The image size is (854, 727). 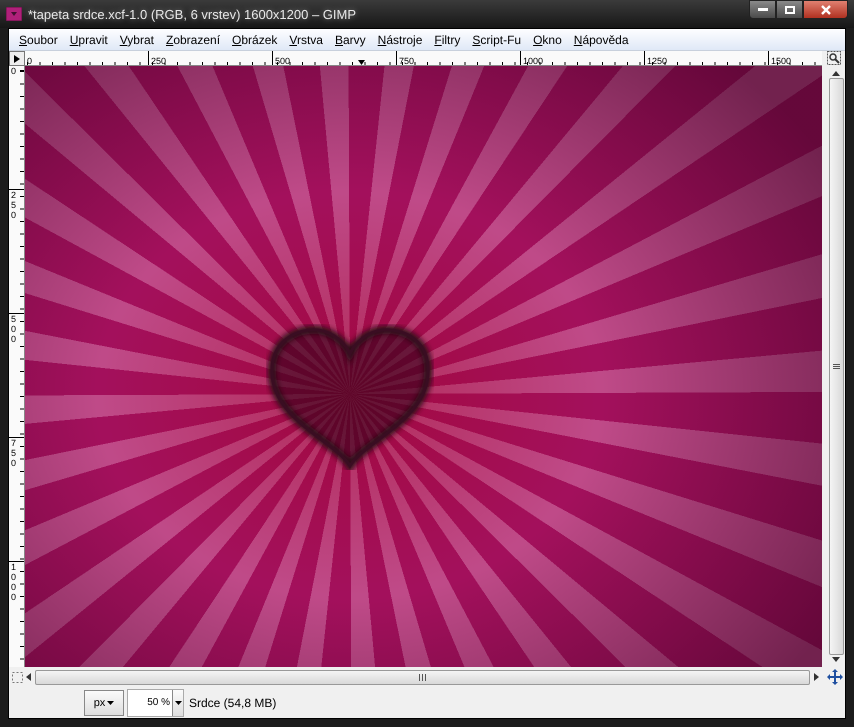 I want to click on ruler-label: 250, so click(x=14, y=206).